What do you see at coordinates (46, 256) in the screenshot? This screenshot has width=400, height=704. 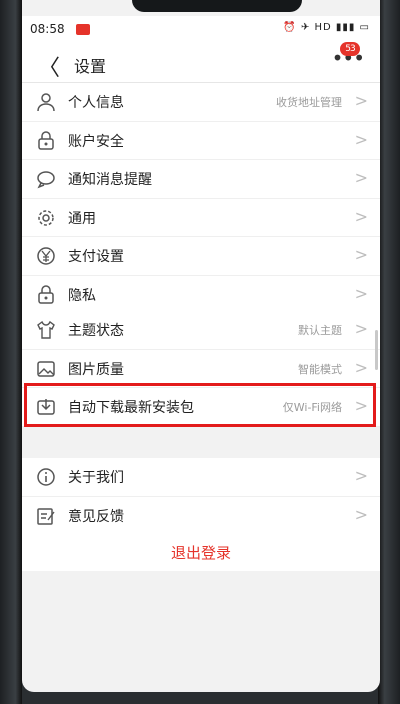 I see `yen-icon` at bounding box center [46, 256].